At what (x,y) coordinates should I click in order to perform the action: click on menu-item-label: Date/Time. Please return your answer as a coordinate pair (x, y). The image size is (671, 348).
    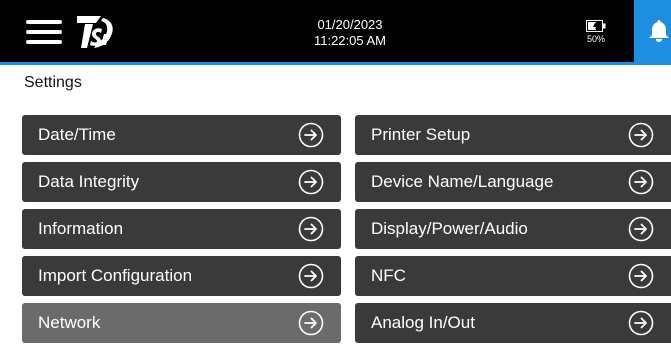
    Looking at the image, I should click on (77, 134).